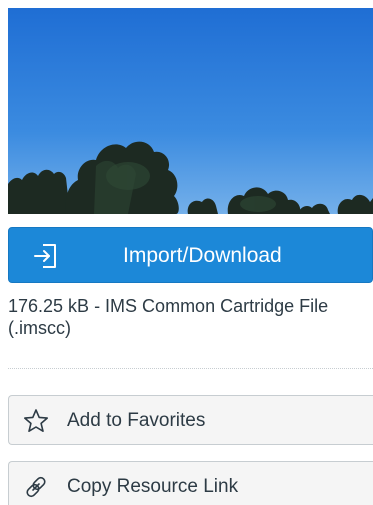  I want to click on copy-resource-link-button: Copy Resource Link, so click(190, 483).